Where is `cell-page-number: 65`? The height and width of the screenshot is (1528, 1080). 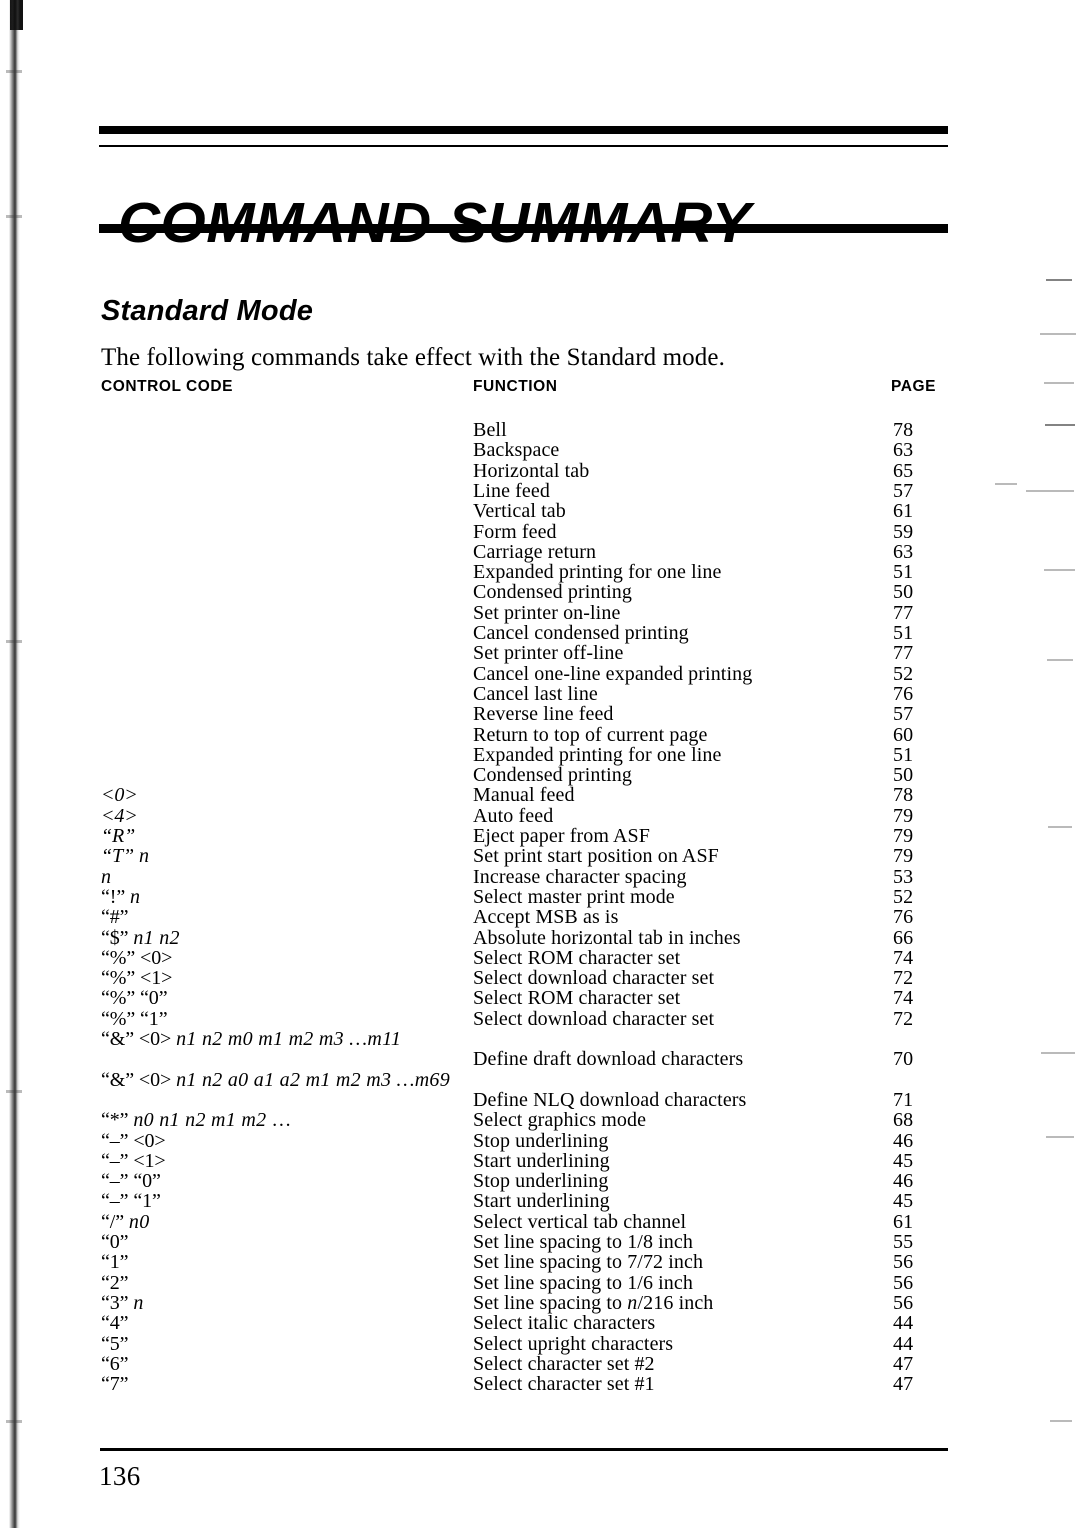
cell-page-number: 65 is located at coordinates (903, 470).